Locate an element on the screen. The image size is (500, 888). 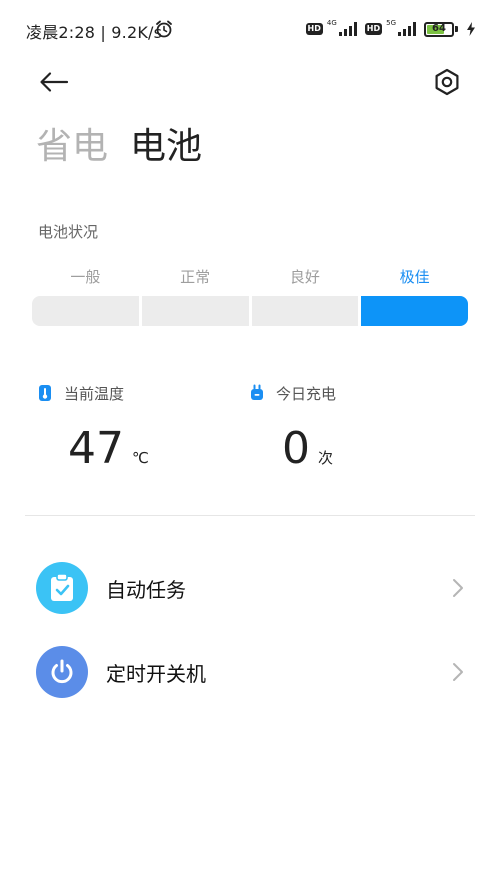
battery-cap is located at coordinates (456, 29).